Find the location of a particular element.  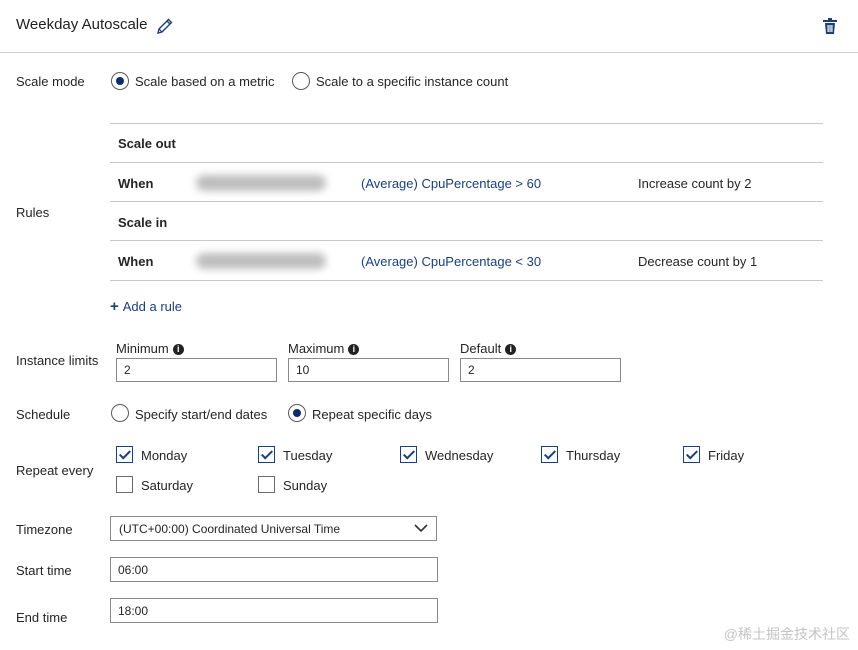

default-label: Default i is located at coordinates (488, 348).